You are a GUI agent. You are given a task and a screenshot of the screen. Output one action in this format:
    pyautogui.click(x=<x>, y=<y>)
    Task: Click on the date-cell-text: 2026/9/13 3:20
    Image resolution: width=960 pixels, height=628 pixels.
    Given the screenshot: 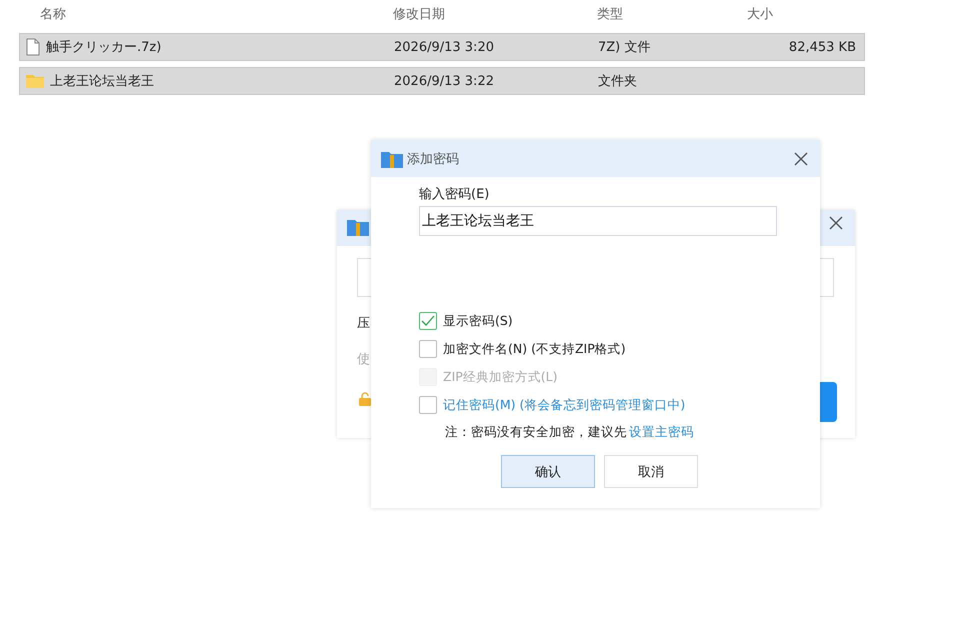 What is the action you would take?
    pyautogui.click(x=444, y=47)
    